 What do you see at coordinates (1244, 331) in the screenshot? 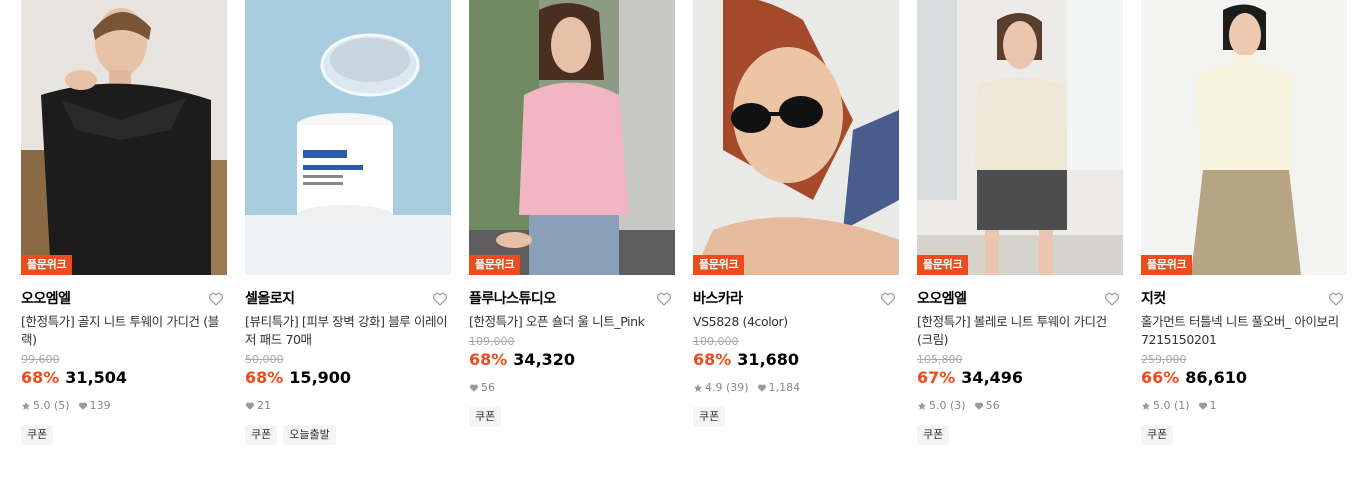
I see `product-name: 홀가먼트 터틀넥 니트 풀오버_ 아이보리 7215150201` at bounding box center [1244, 331].